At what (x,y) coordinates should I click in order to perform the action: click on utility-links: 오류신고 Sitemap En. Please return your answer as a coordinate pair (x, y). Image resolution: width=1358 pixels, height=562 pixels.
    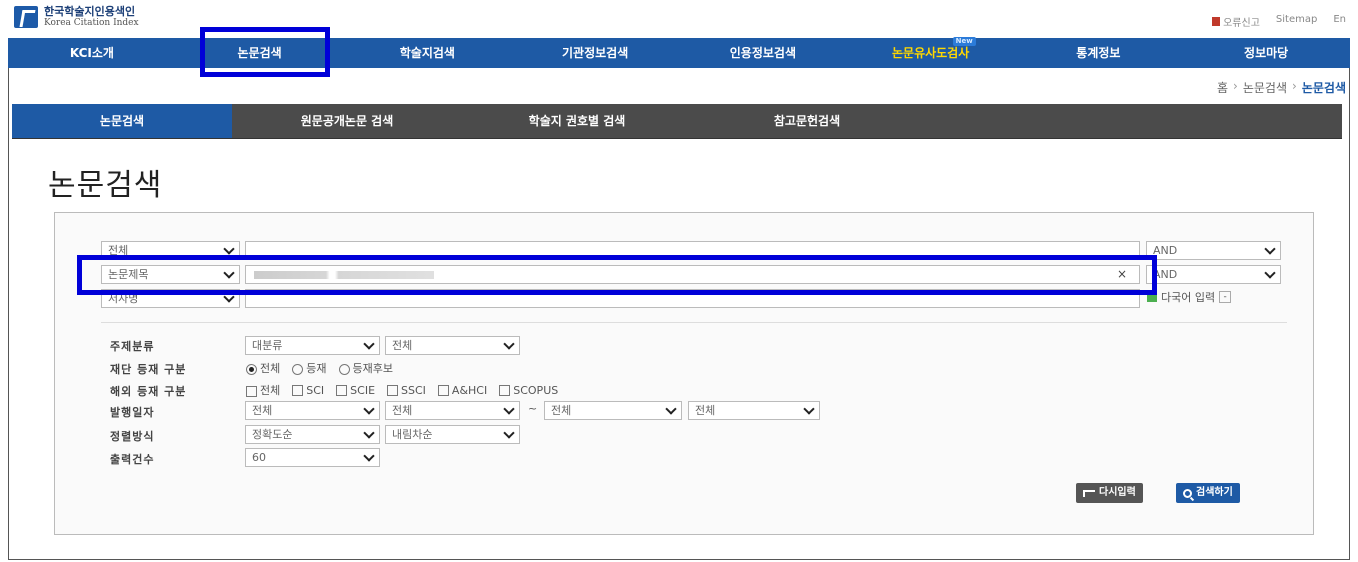
    Looking at the image, I should click on (1279, 21).